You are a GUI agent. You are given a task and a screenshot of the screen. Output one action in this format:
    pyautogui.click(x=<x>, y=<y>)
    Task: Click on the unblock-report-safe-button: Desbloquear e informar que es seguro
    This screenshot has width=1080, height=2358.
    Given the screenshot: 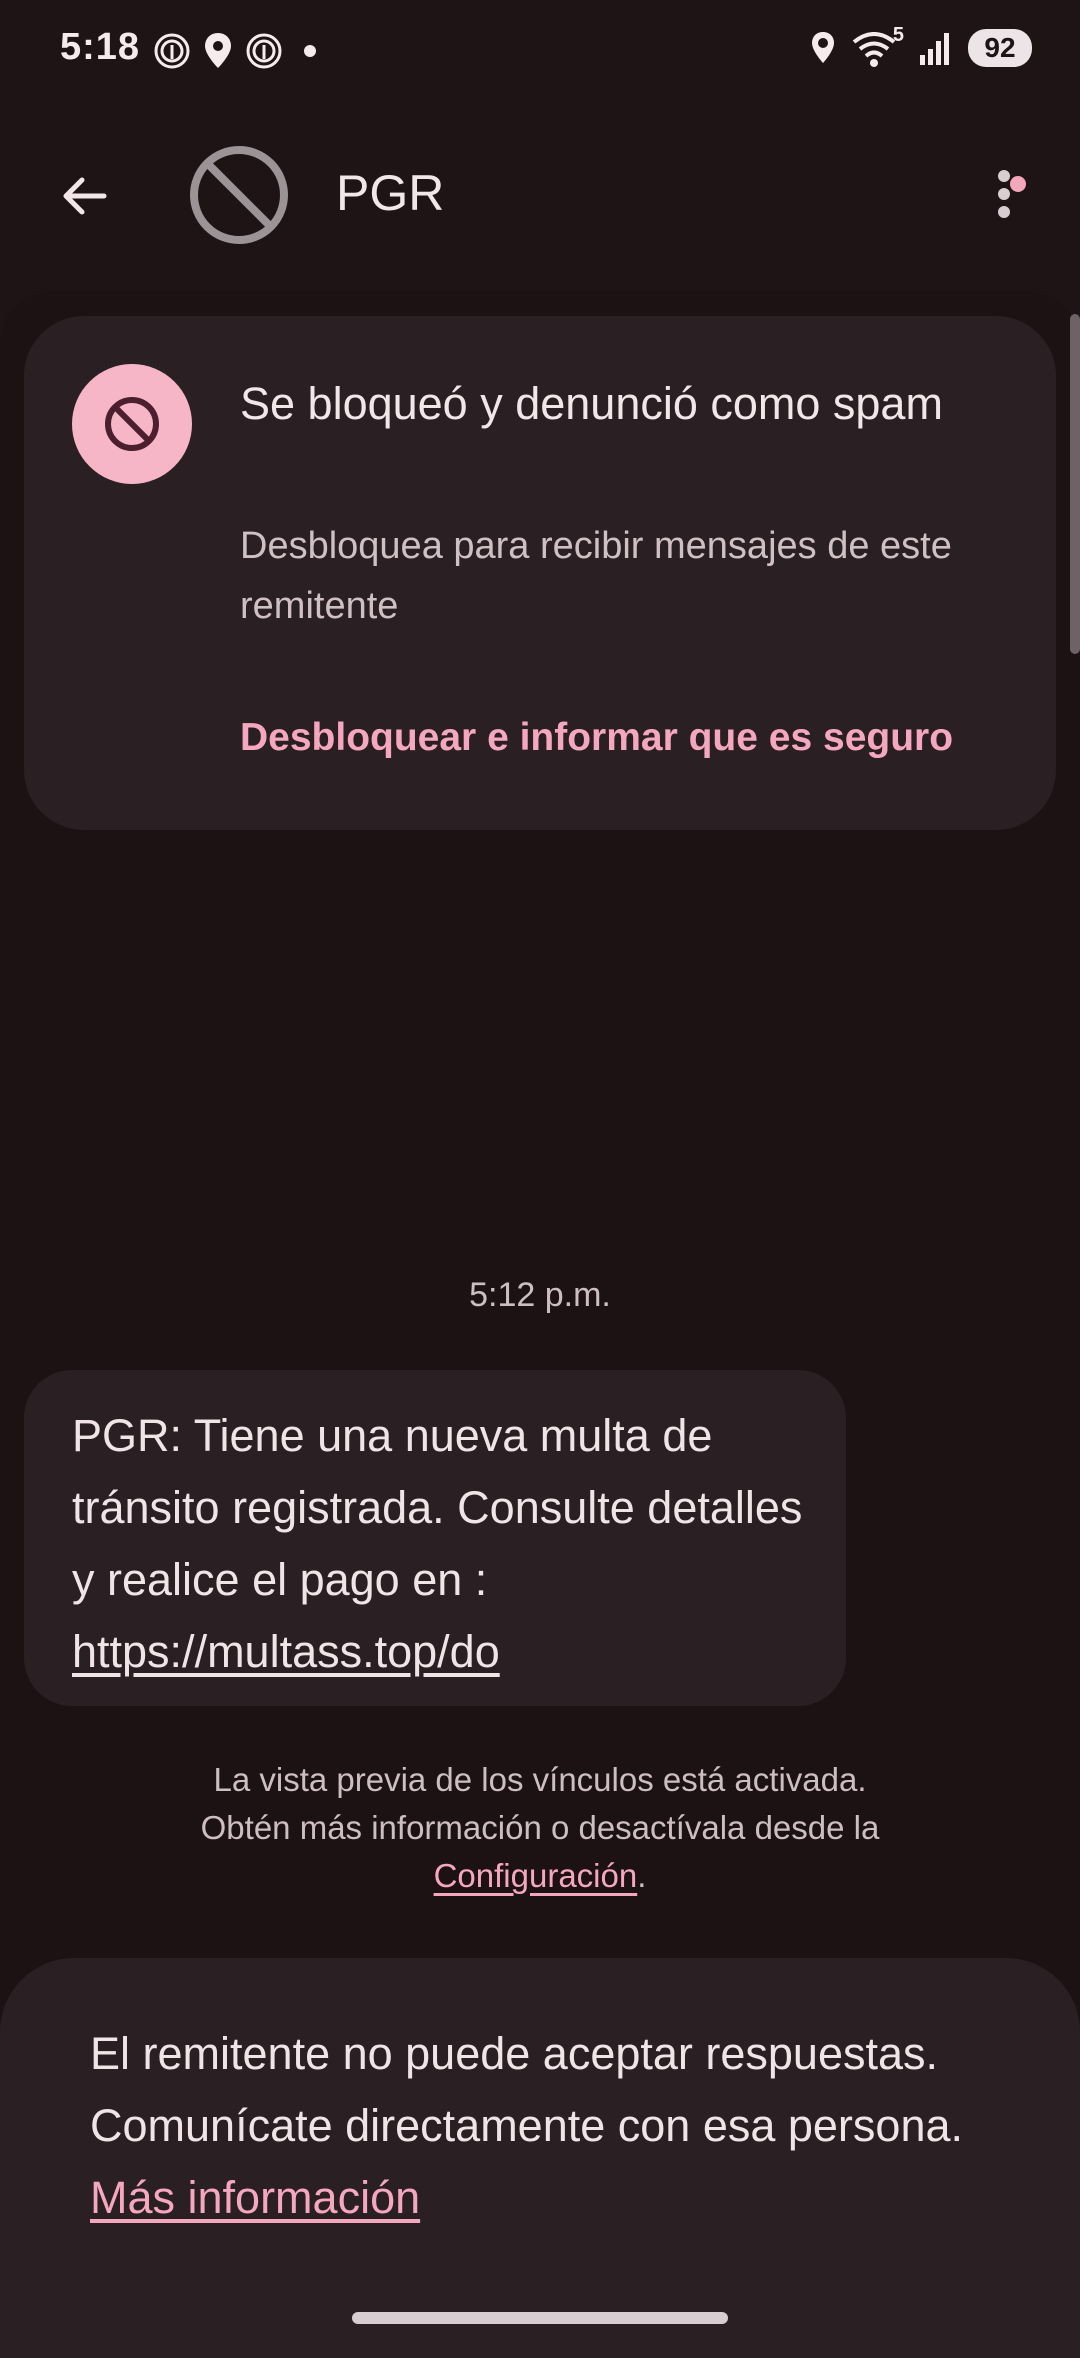 What is the action you would take?
    pyautogui.click(x=596, y=738)
    